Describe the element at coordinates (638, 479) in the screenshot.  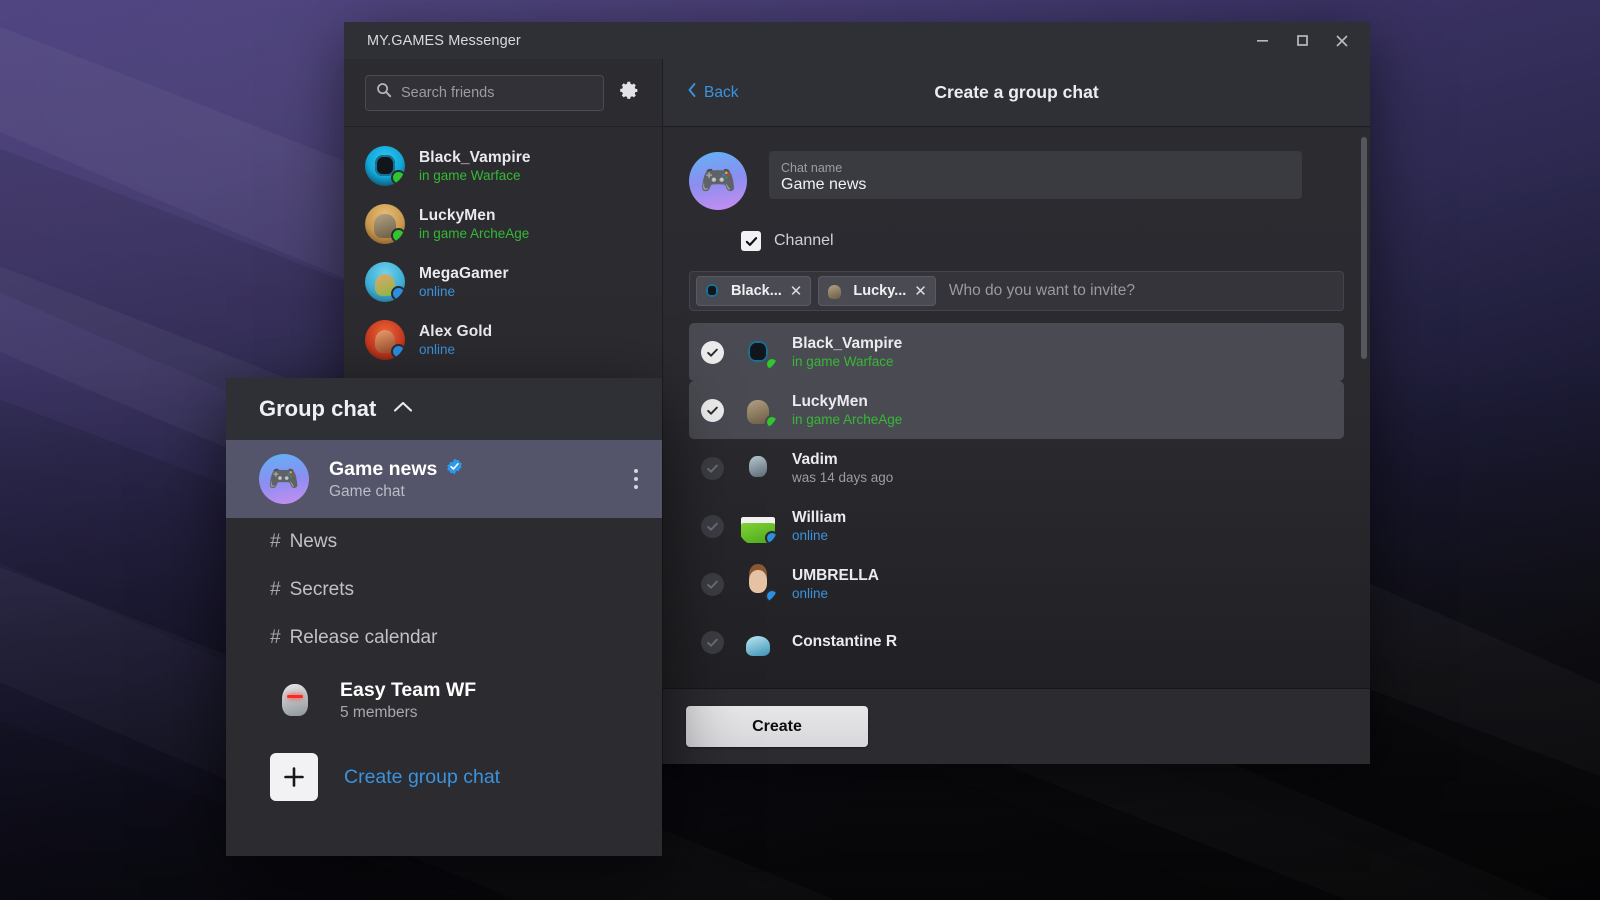
I see `more-vertical-icon` at that location.